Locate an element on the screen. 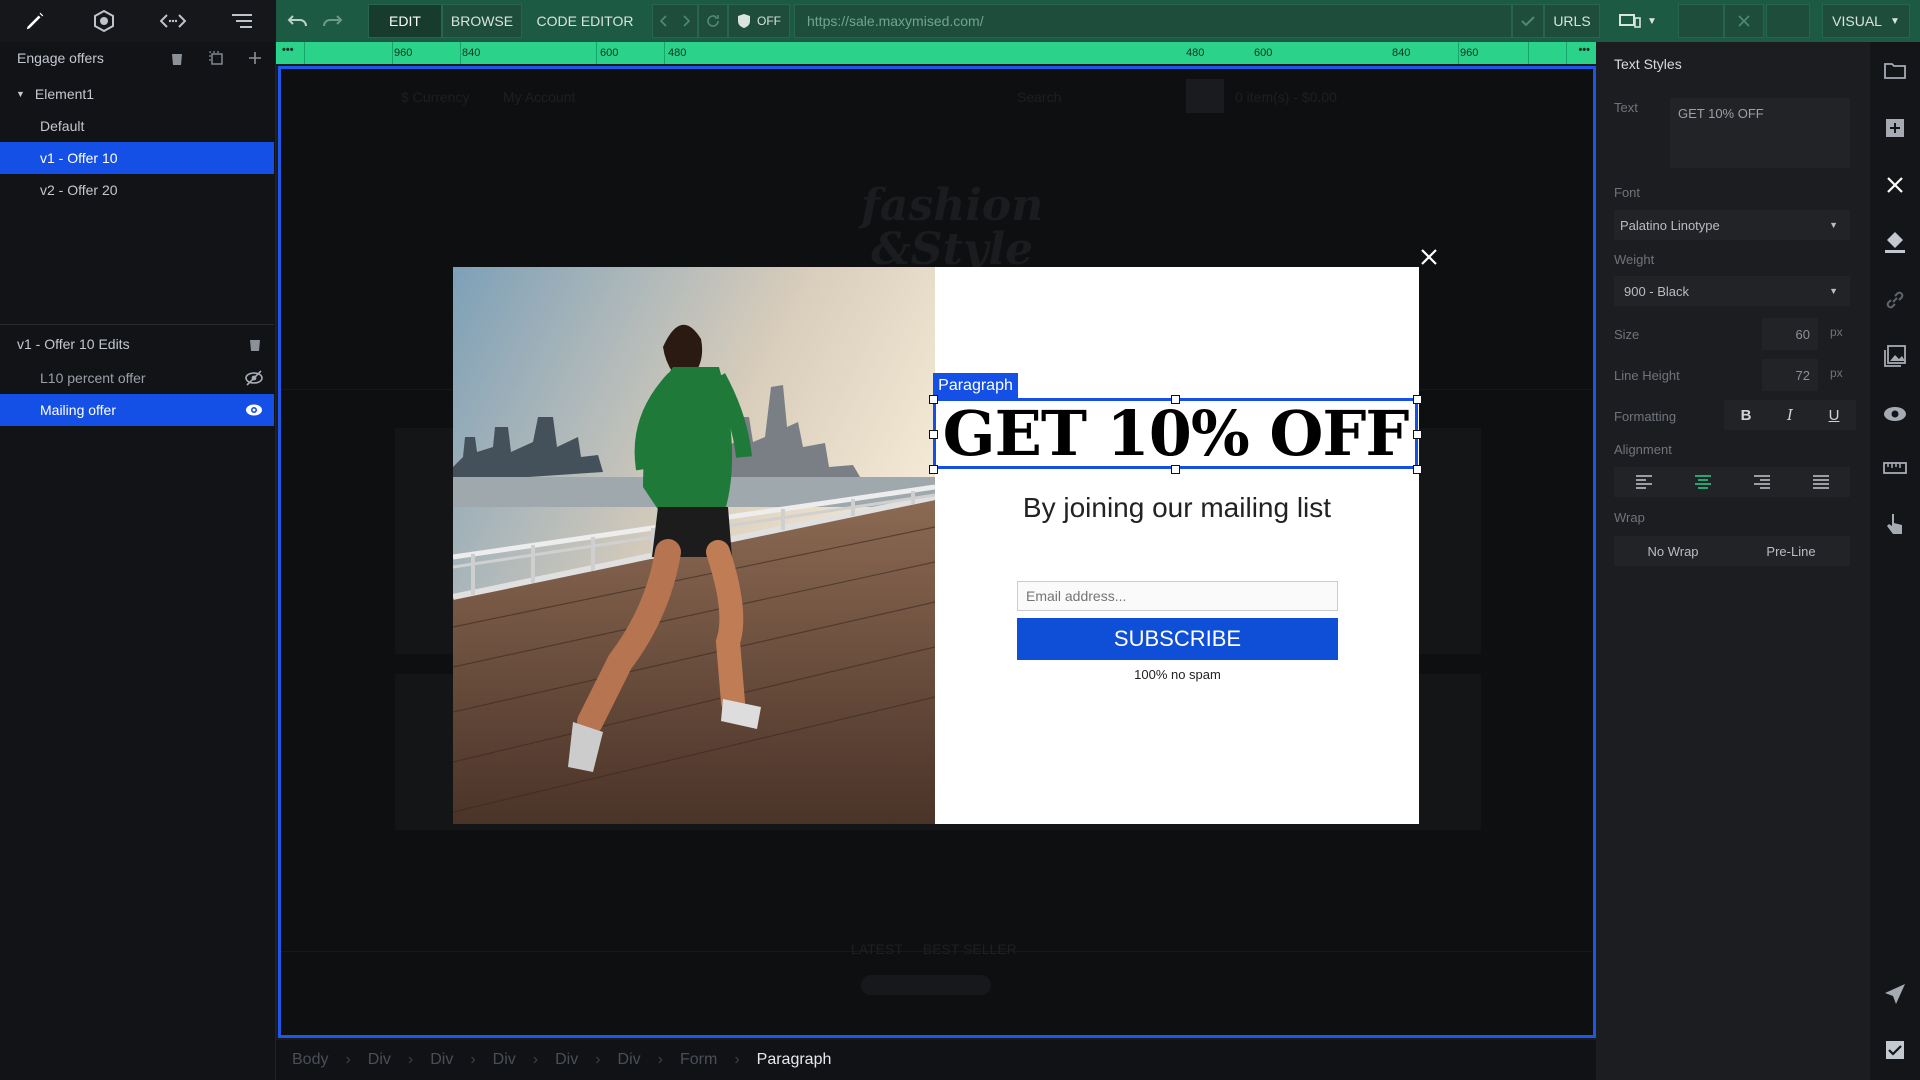 The image size is (1920, 1080). edit-item-selected: Mailing offer is located at coordinates (137, 410).